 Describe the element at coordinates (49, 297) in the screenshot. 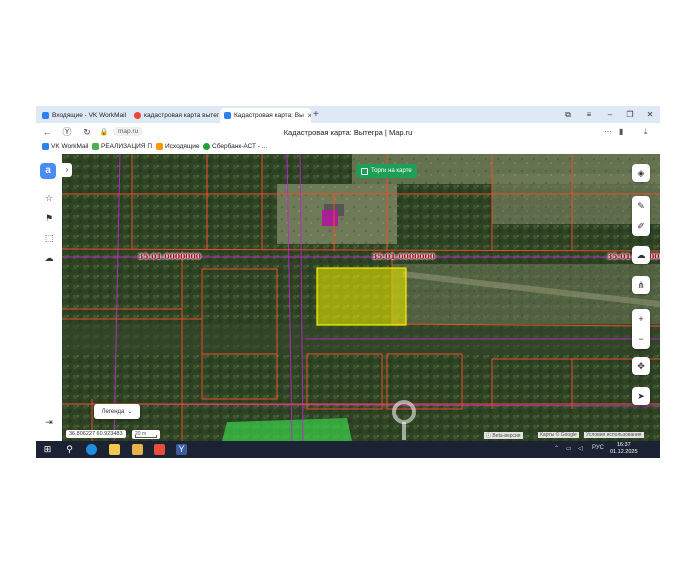

I see `map-sidebar: a ☆ ⚑ ⬚ ☁ ⇥` at that location.